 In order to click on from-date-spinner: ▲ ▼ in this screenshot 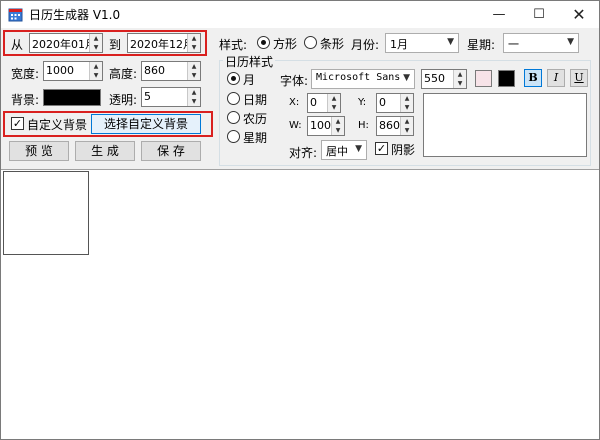, I will do `click(95, 43)`.